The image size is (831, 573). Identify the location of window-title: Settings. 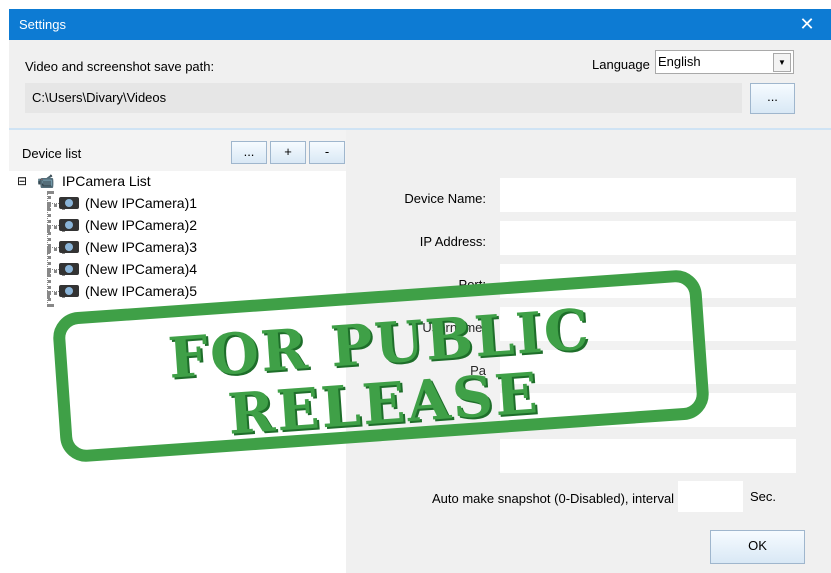
(42, 24).